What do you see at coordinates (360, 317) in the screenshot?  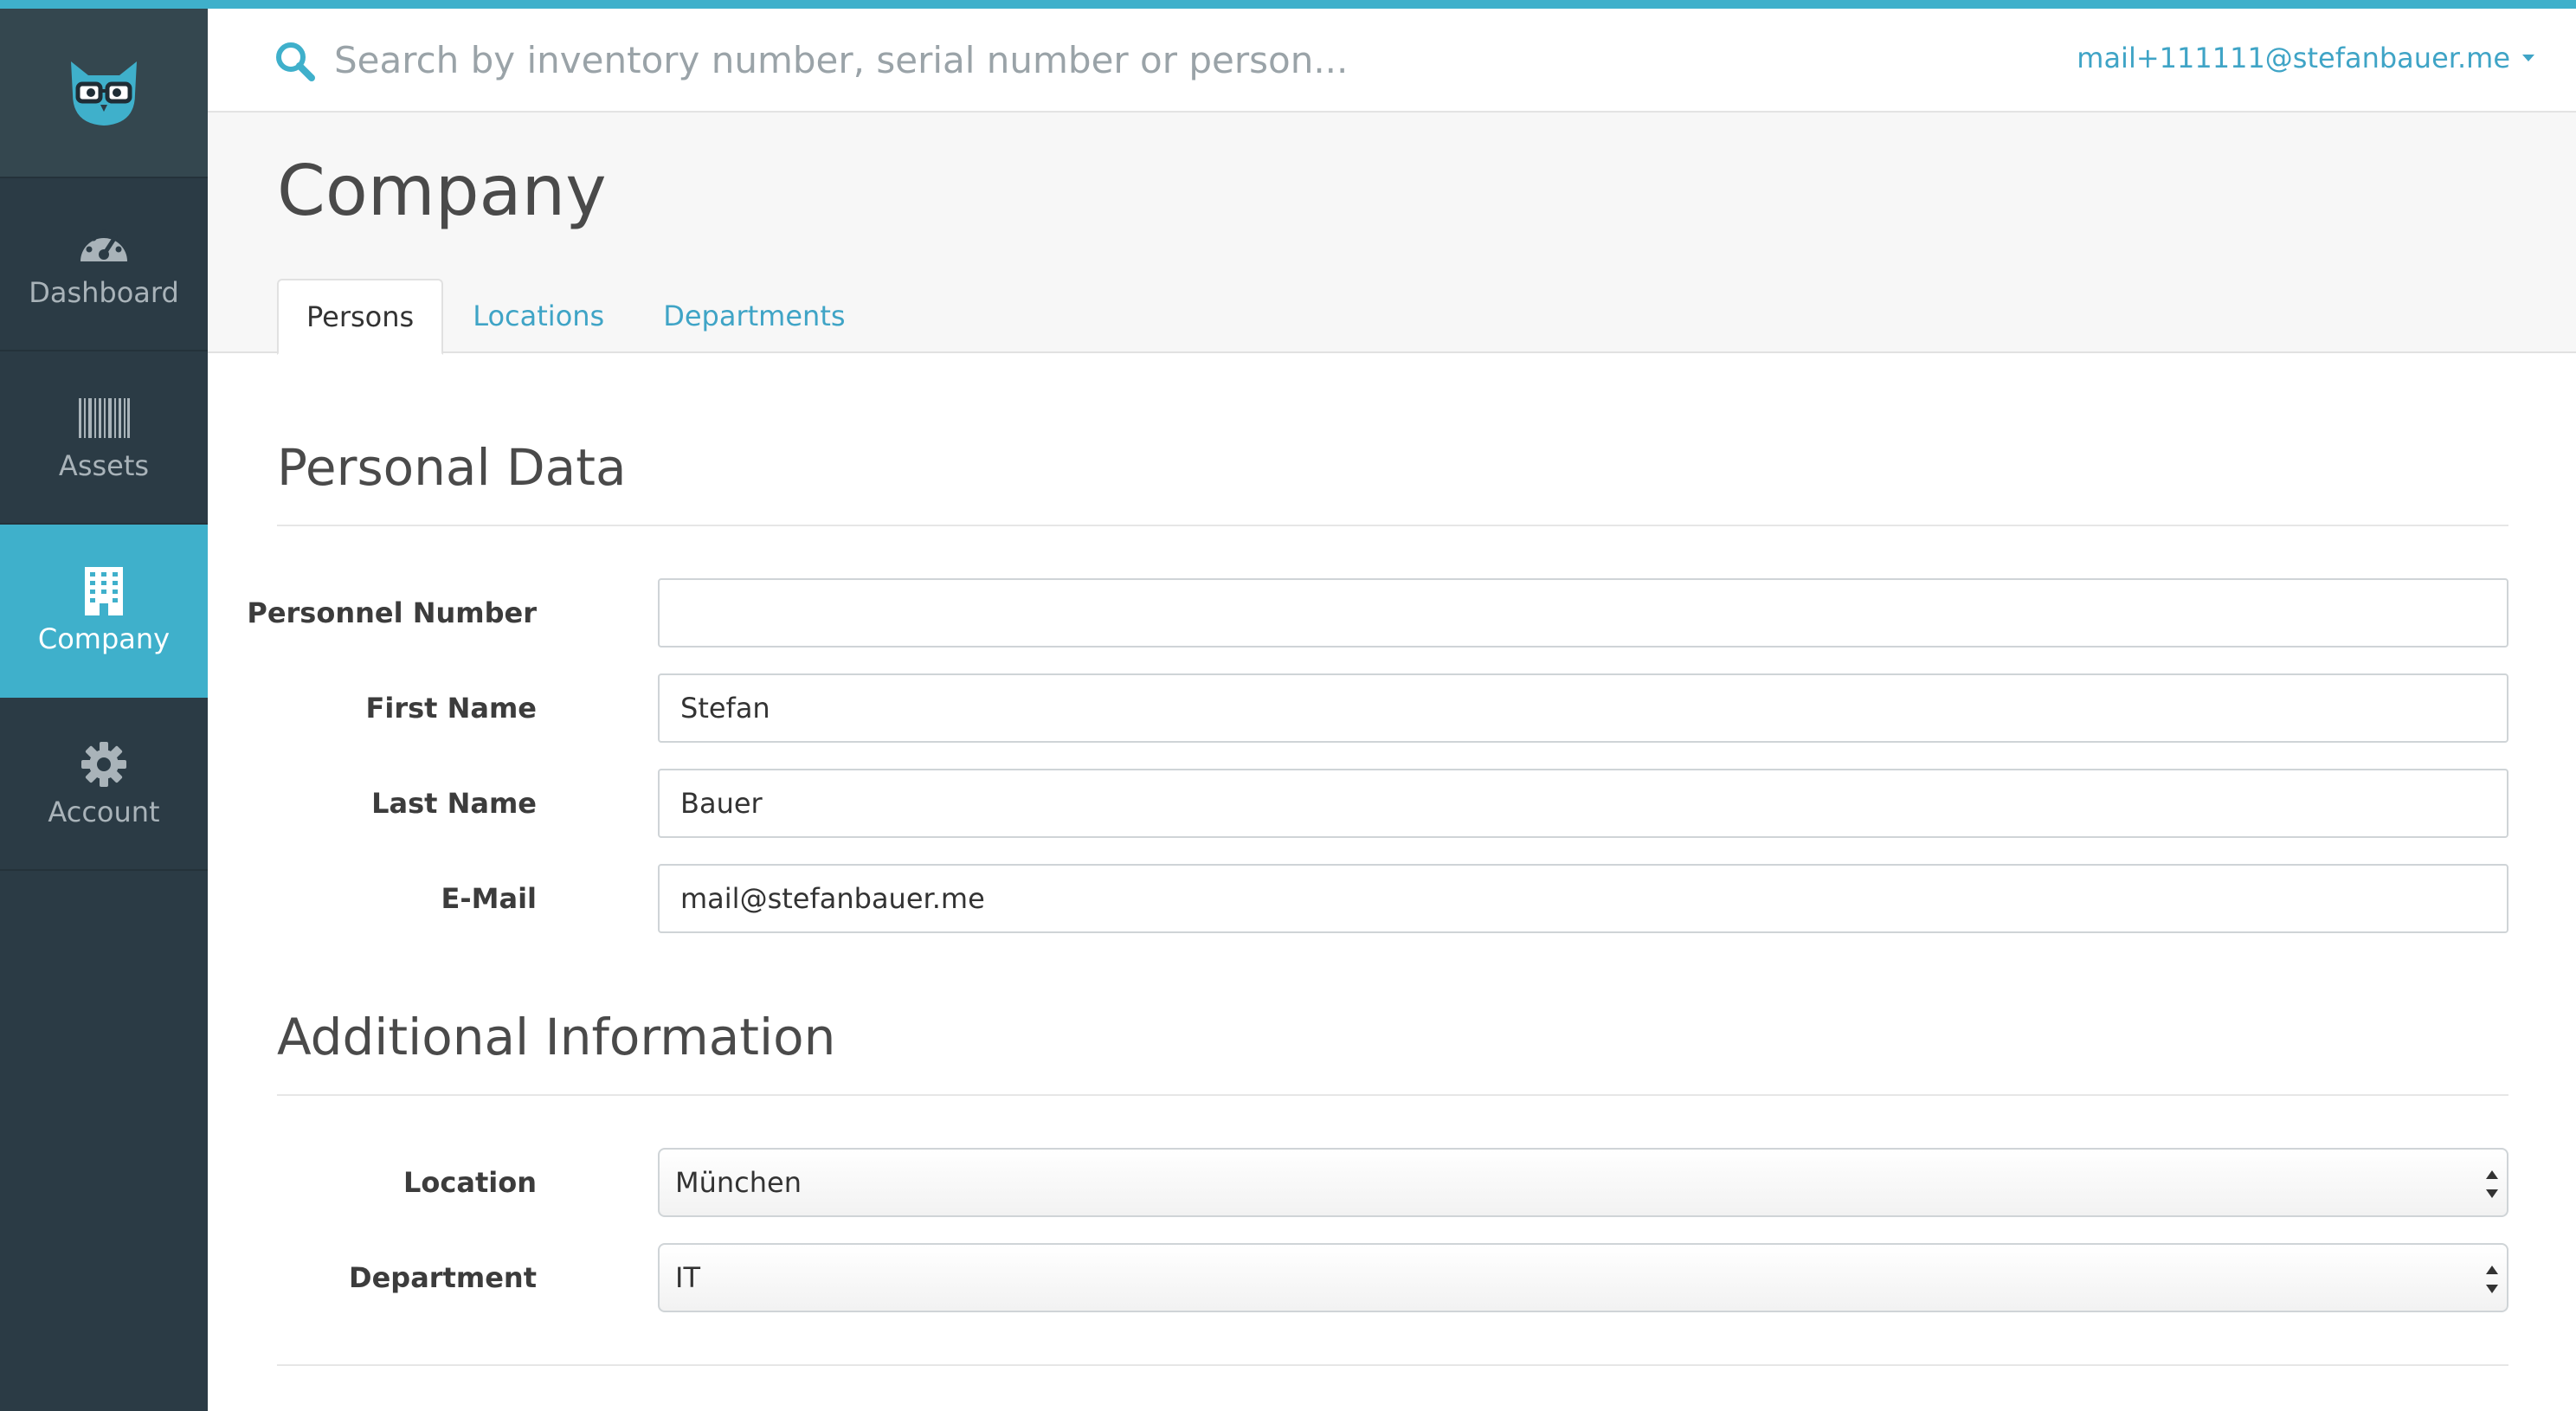 I see `tab-persons: Persons` at bounding box center [360, 317].